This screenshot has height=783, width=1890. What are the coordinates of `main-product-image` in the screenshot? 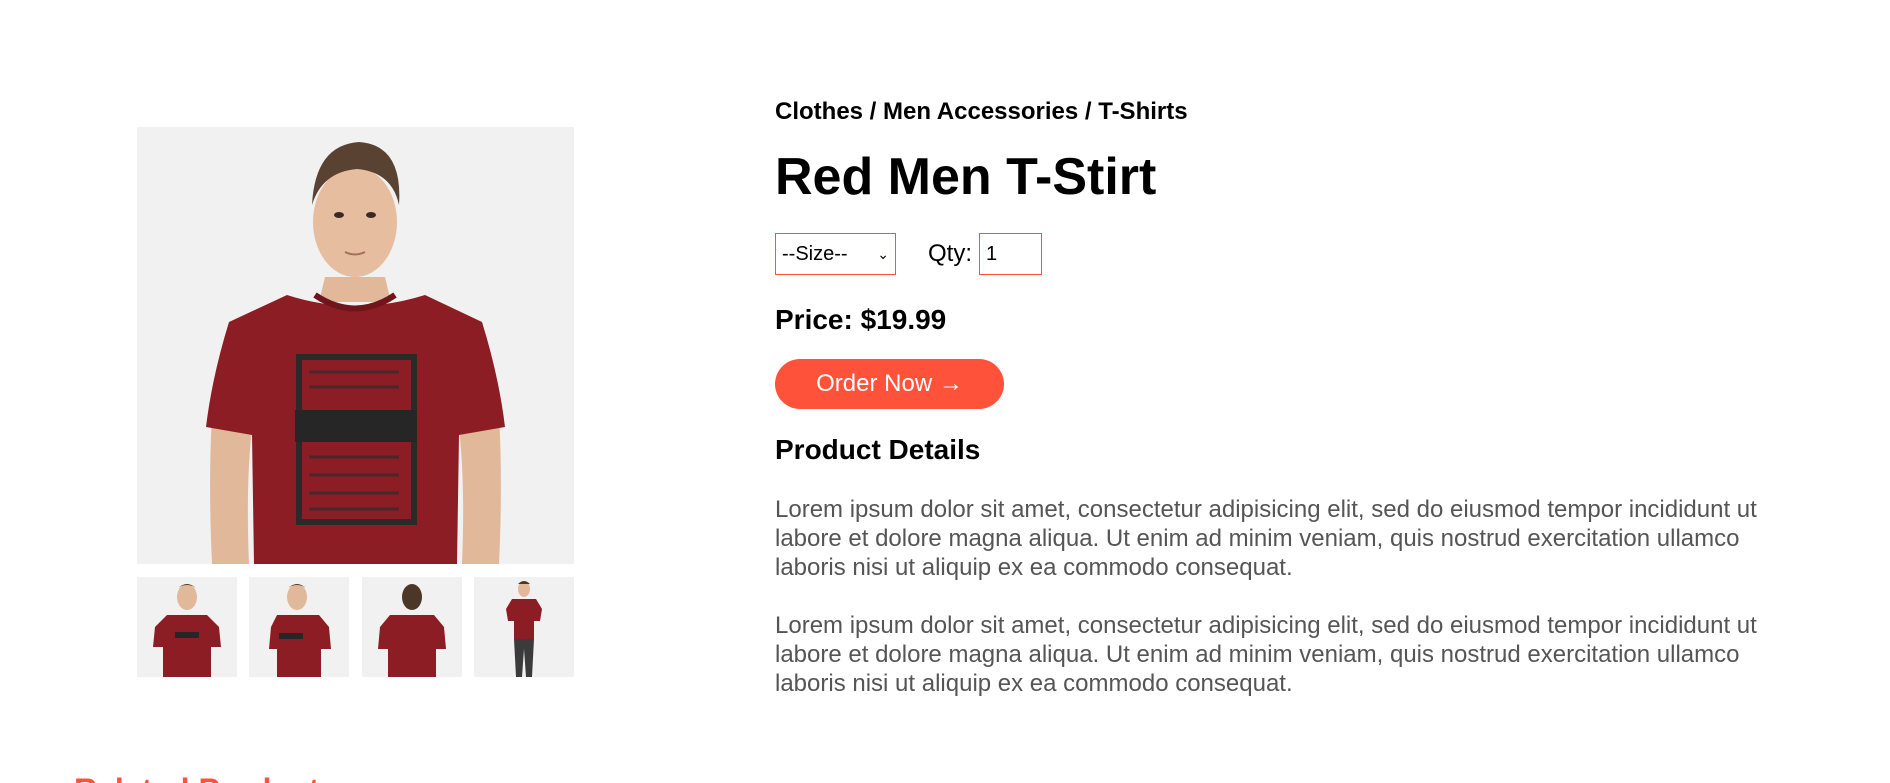 It's located at (355, 345).